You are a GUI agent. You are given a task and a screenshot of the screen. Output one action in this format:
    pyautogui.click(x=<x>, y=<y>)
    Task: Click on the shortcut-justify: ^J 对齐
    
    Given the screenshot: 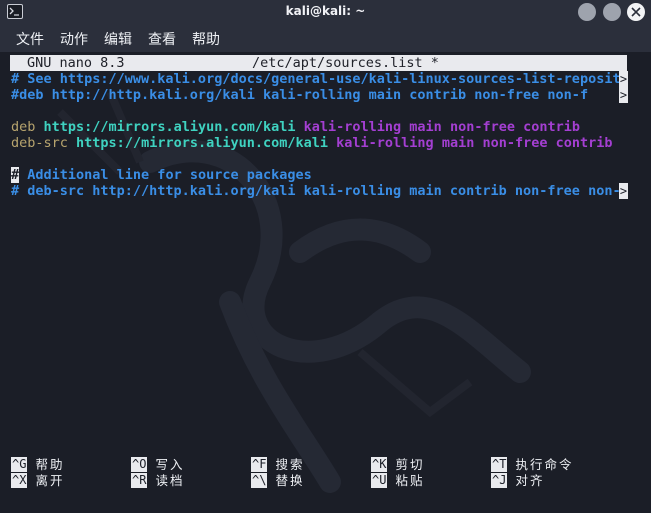 What is the action you would take?
    pyautogui.click(x=517, y=481)
    